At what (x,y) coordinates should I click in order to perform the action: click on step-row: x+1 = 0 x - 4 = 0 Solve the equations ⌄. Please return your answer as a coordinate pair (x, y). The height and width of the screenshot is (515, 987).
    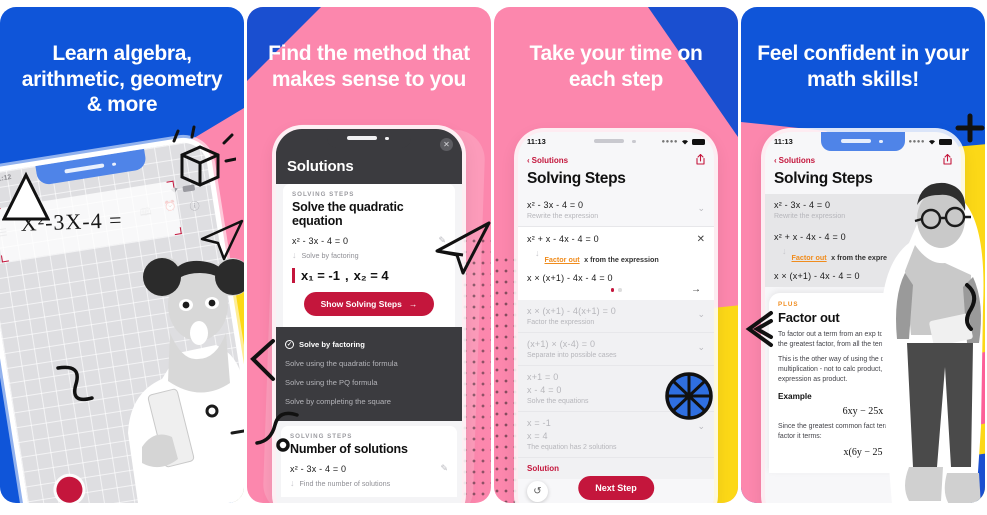
    Looking at the image, I should click on (616, 389).